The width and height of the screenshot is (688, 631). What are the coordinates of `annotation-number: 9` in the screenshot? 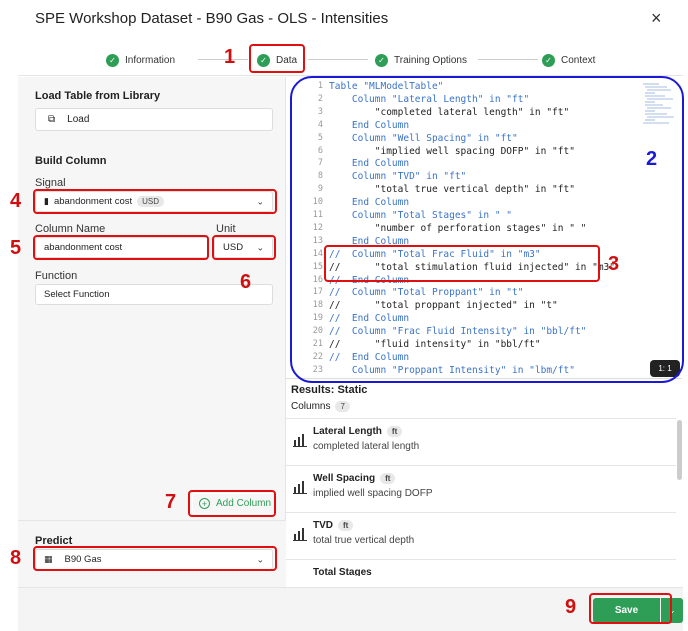 It's located at (571, 607).